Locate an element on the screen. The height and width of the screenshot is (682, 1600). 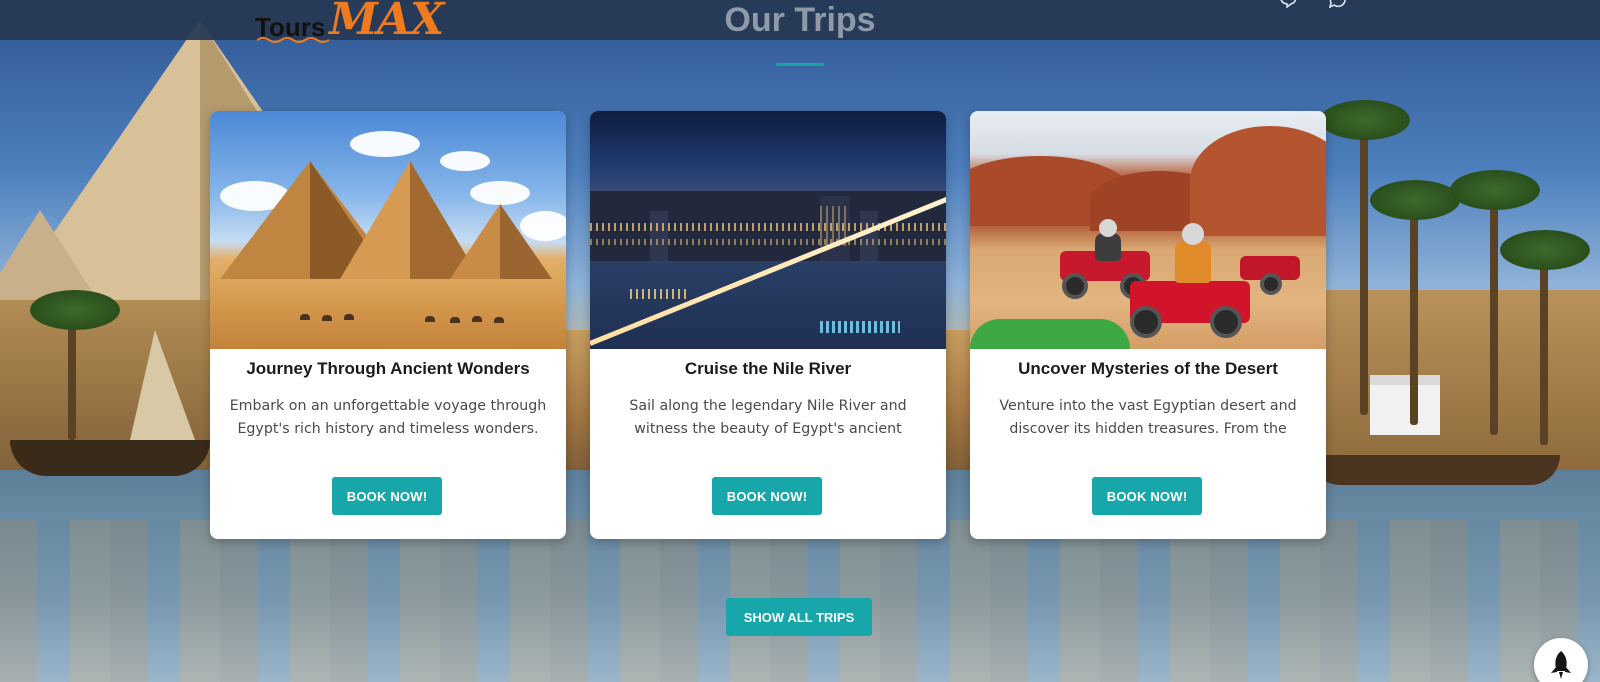
background-tent is located at coordinates (1405, 405).